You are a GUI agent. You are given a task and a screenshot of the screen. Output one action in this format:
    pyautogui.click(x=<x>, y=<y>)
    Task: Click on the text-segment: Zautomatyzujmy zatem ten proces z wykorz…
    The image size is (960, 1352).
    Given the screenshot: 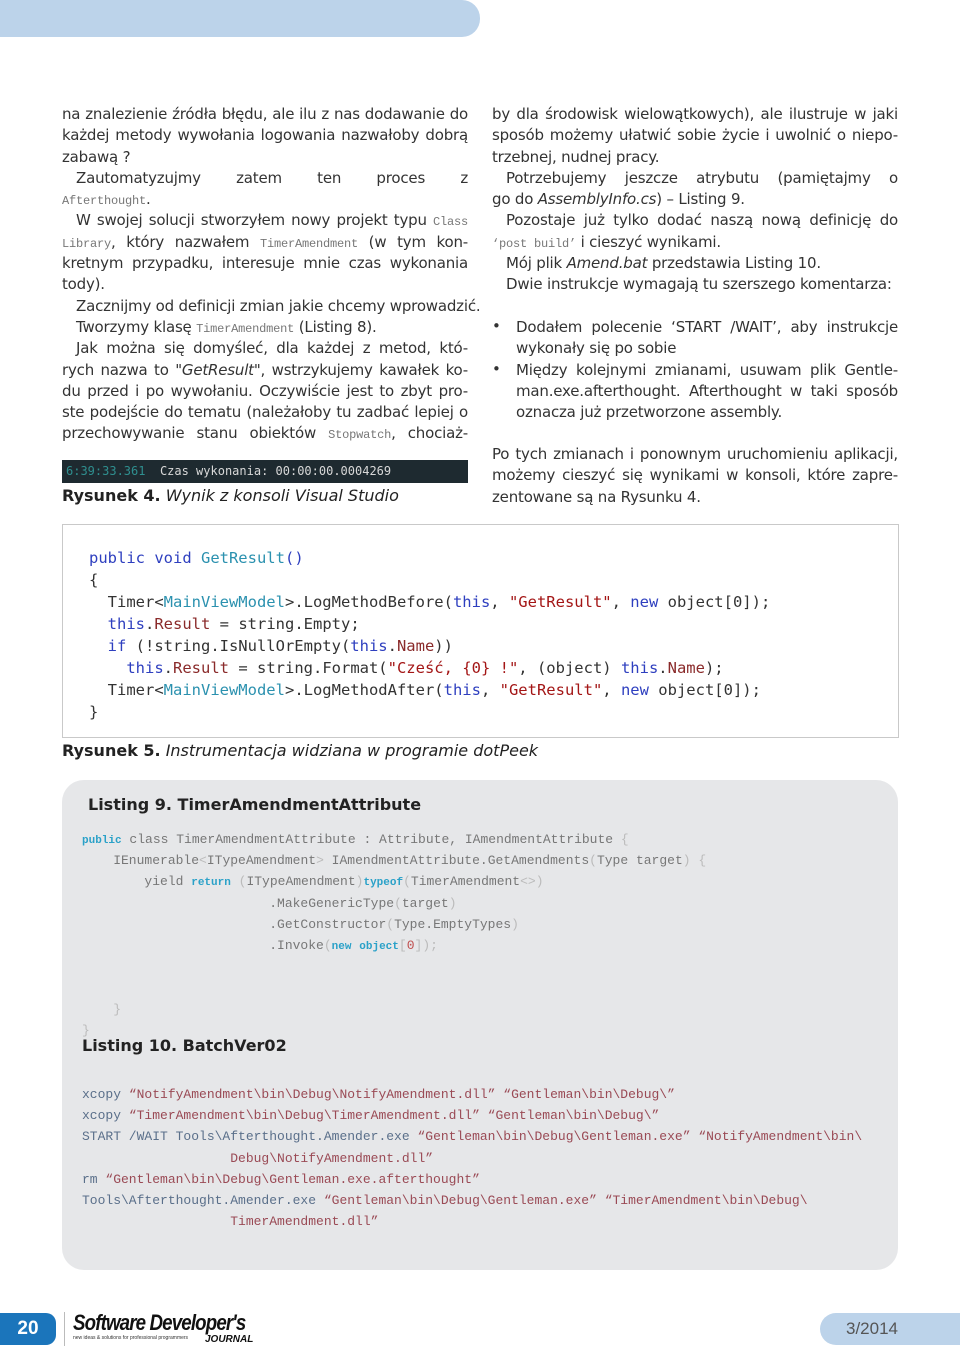 What is the action you would take?
    pyautogui.click(x=272, y=177)
    